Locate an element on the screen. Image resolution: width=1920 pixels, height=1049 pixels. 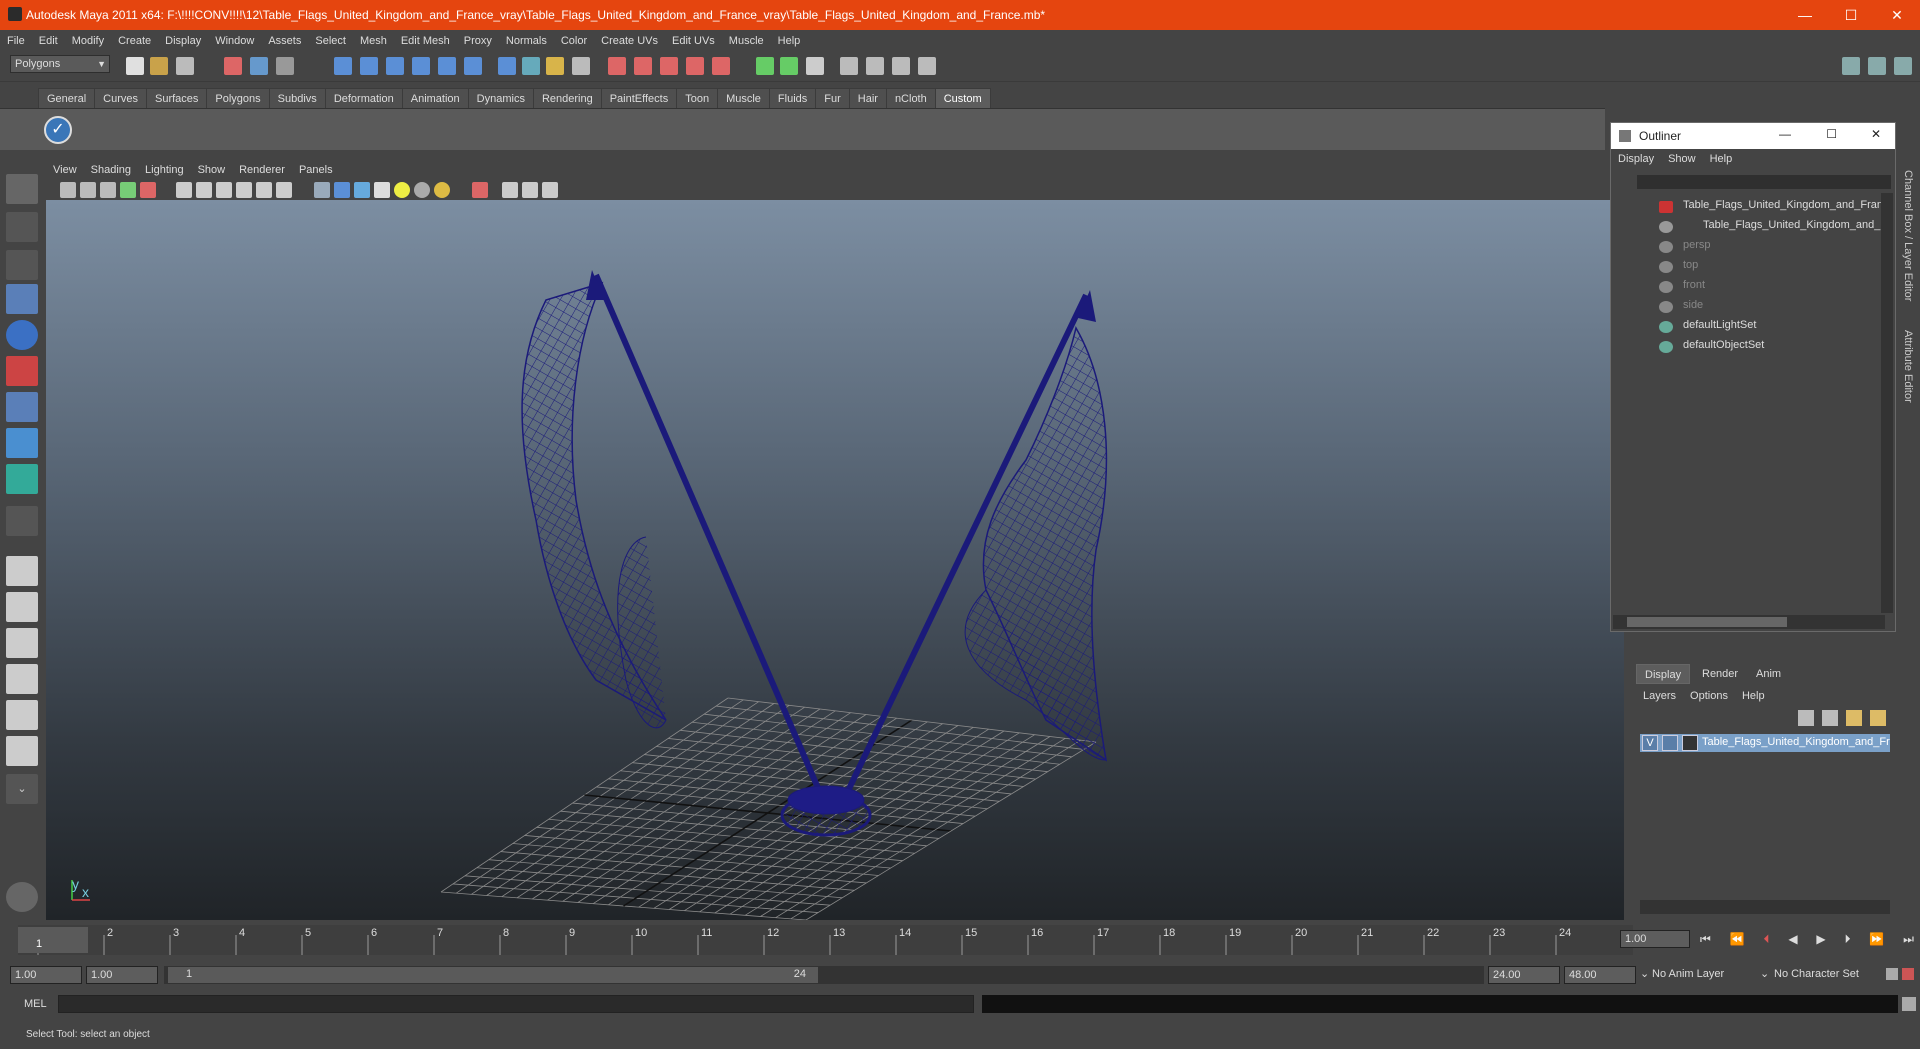
outliner-item: defaultObjectSet is located at coordinates (1723, 345).